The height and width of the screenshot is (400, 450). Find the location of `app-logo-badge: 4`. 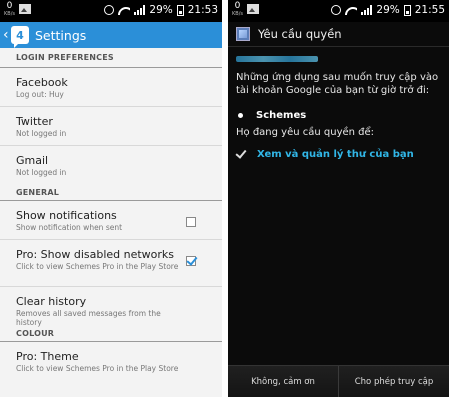

app-logo-badge: 4 is located at coordinates (20, 35).